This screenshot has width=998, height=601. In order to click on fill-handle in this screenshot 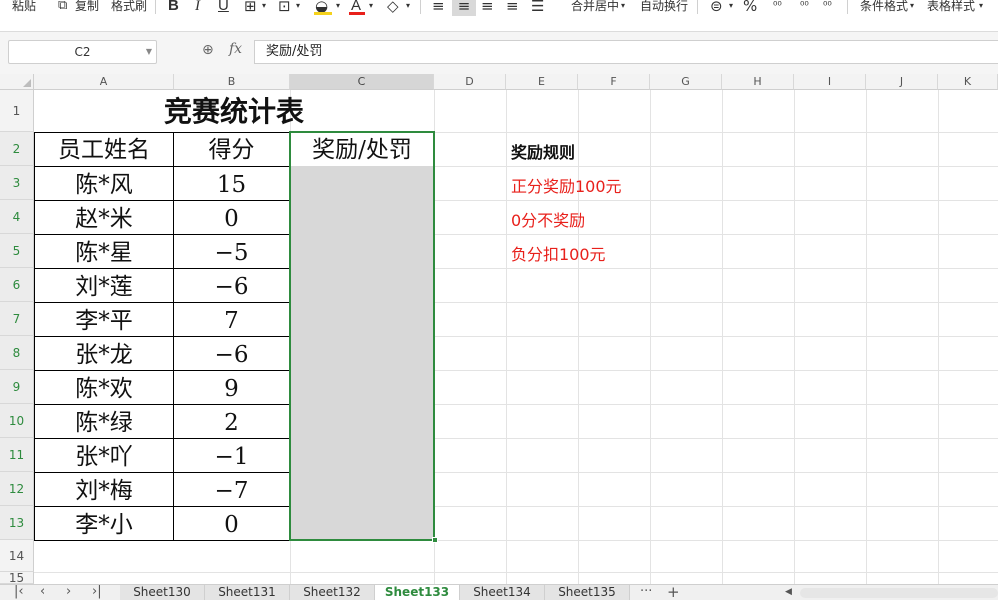, I will do `click(435, 540)`.